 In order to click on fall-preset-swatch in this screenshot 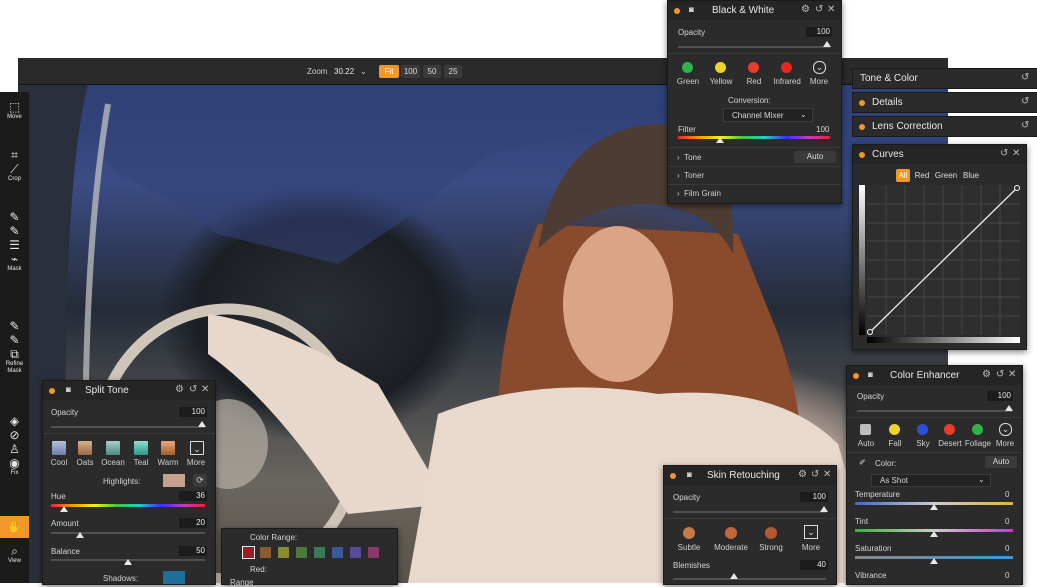, I will do `click(894, 429)`.